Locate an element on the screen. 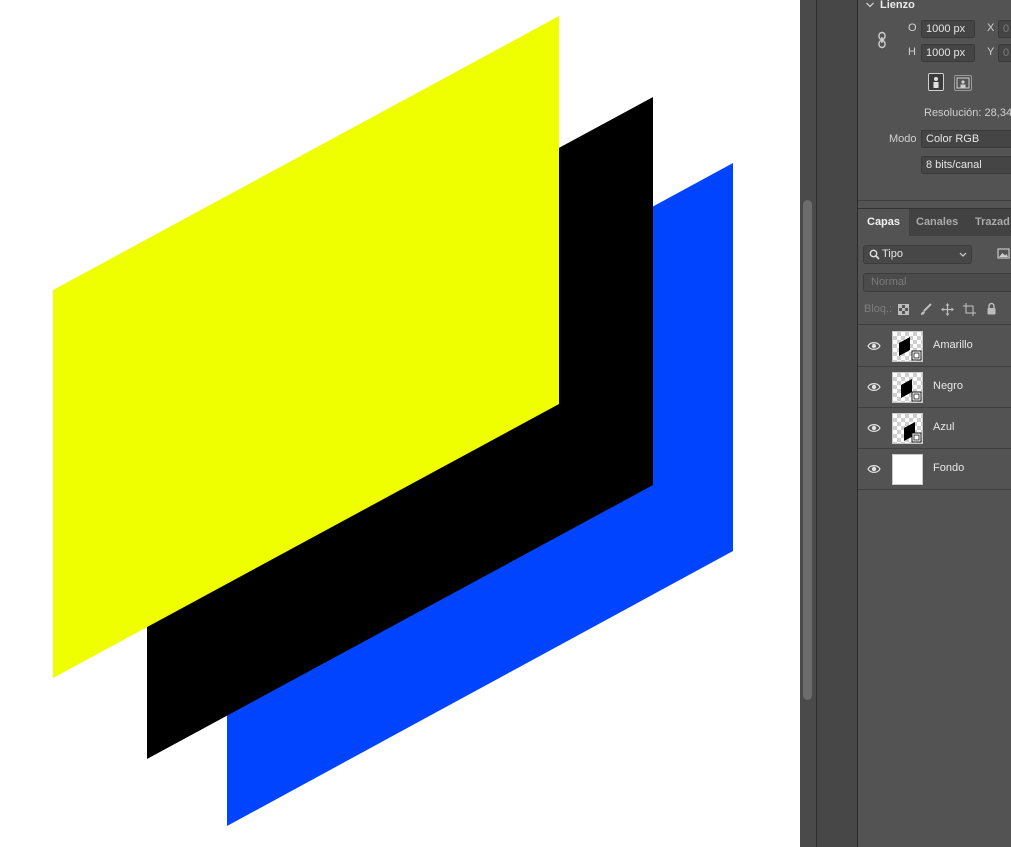 Image resolution: width=1011 pixels, height=847 pixels. image-filter-icon is located at coordinates (1003, 253).